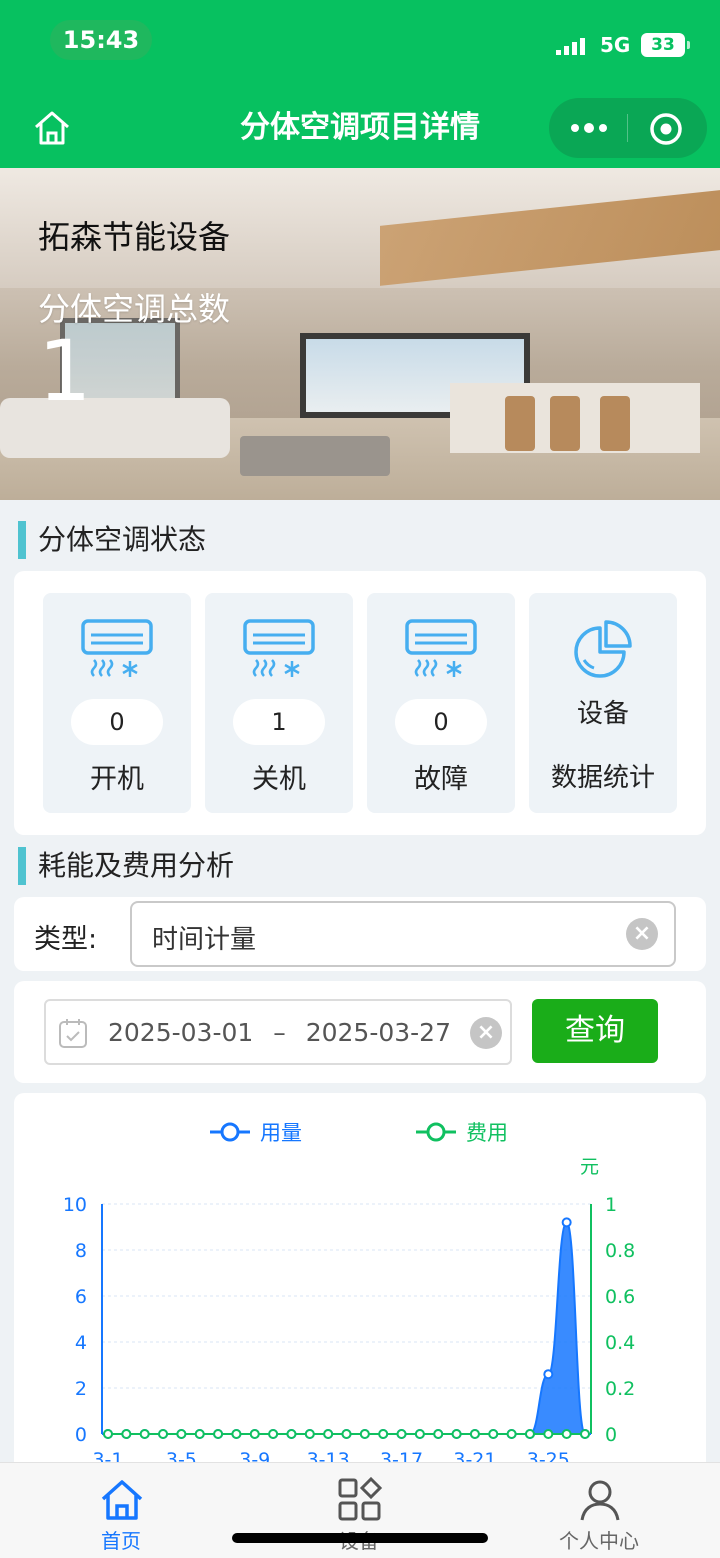 This screenshot has height=1558, width=720. Describe the element at coordinates (81, 1297) in the screenshot. I see `y-tick-label: 6` at that location.